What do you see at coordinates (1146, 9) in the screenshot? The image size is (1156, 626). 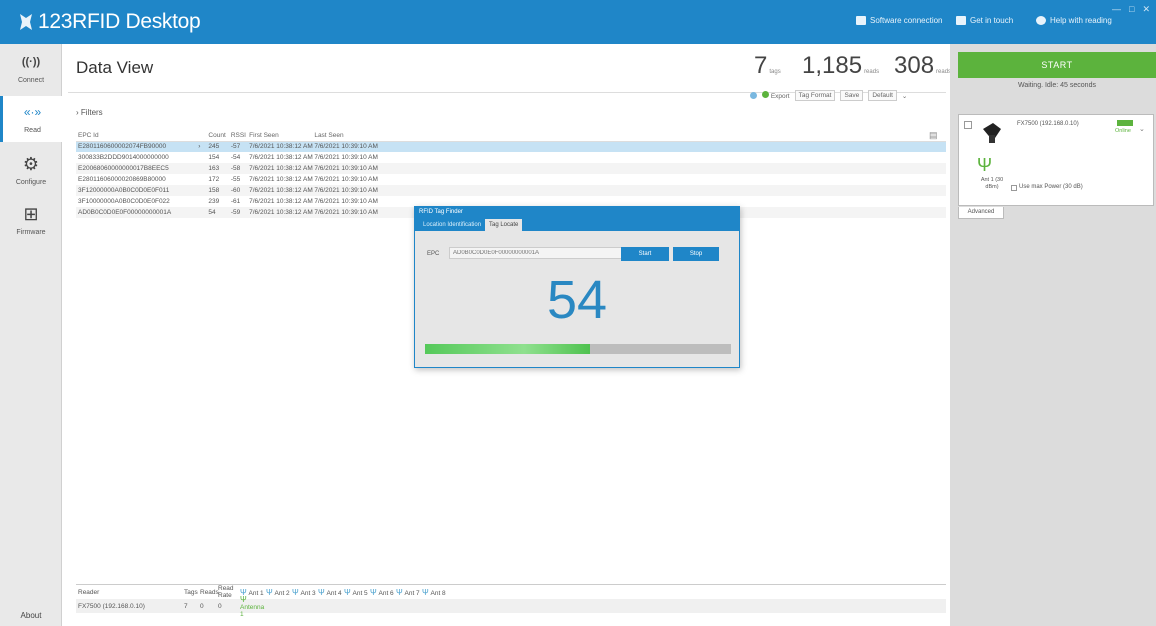 I see `close-button: ✕` at bounding box center [1146, 9].